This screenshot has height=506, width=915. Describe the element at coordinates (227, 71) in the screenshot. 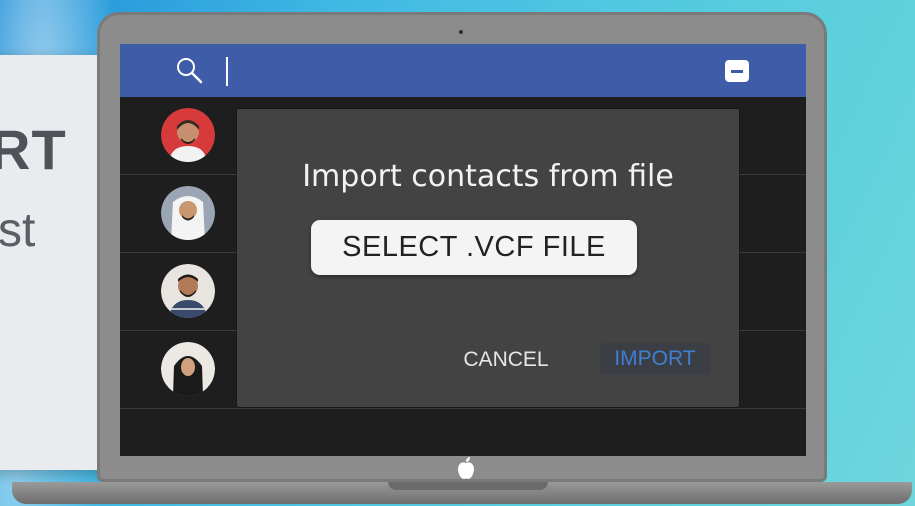

I see `search-input` at that location.